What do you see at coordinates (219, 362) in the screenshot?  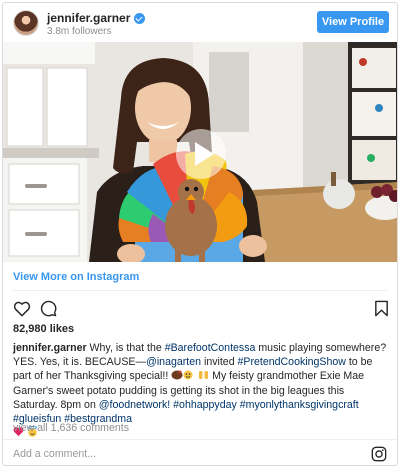 I see `caption-text: invited` at bounding box center [219, 362].